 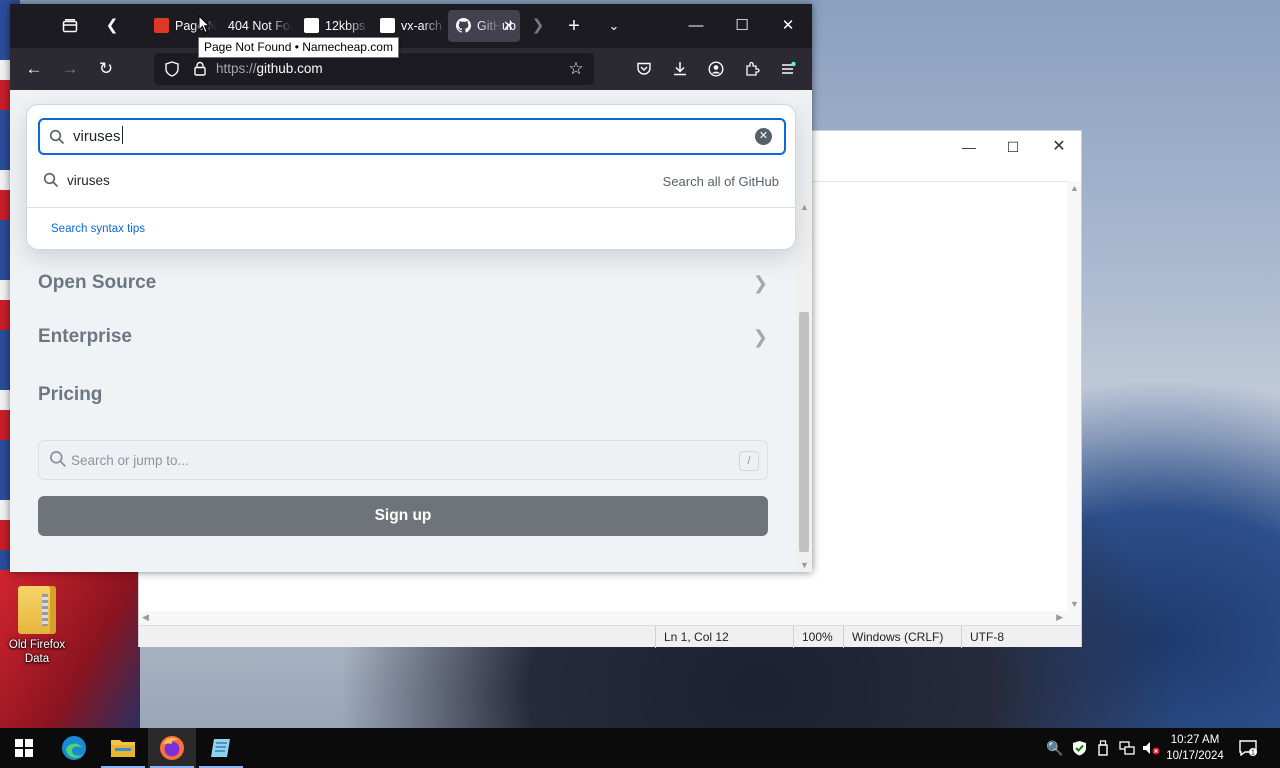 What do you see at coordinates (221, 748) in the screenshot?
I see `notepad-taskbar-icon` at bounding box center [221, 748].